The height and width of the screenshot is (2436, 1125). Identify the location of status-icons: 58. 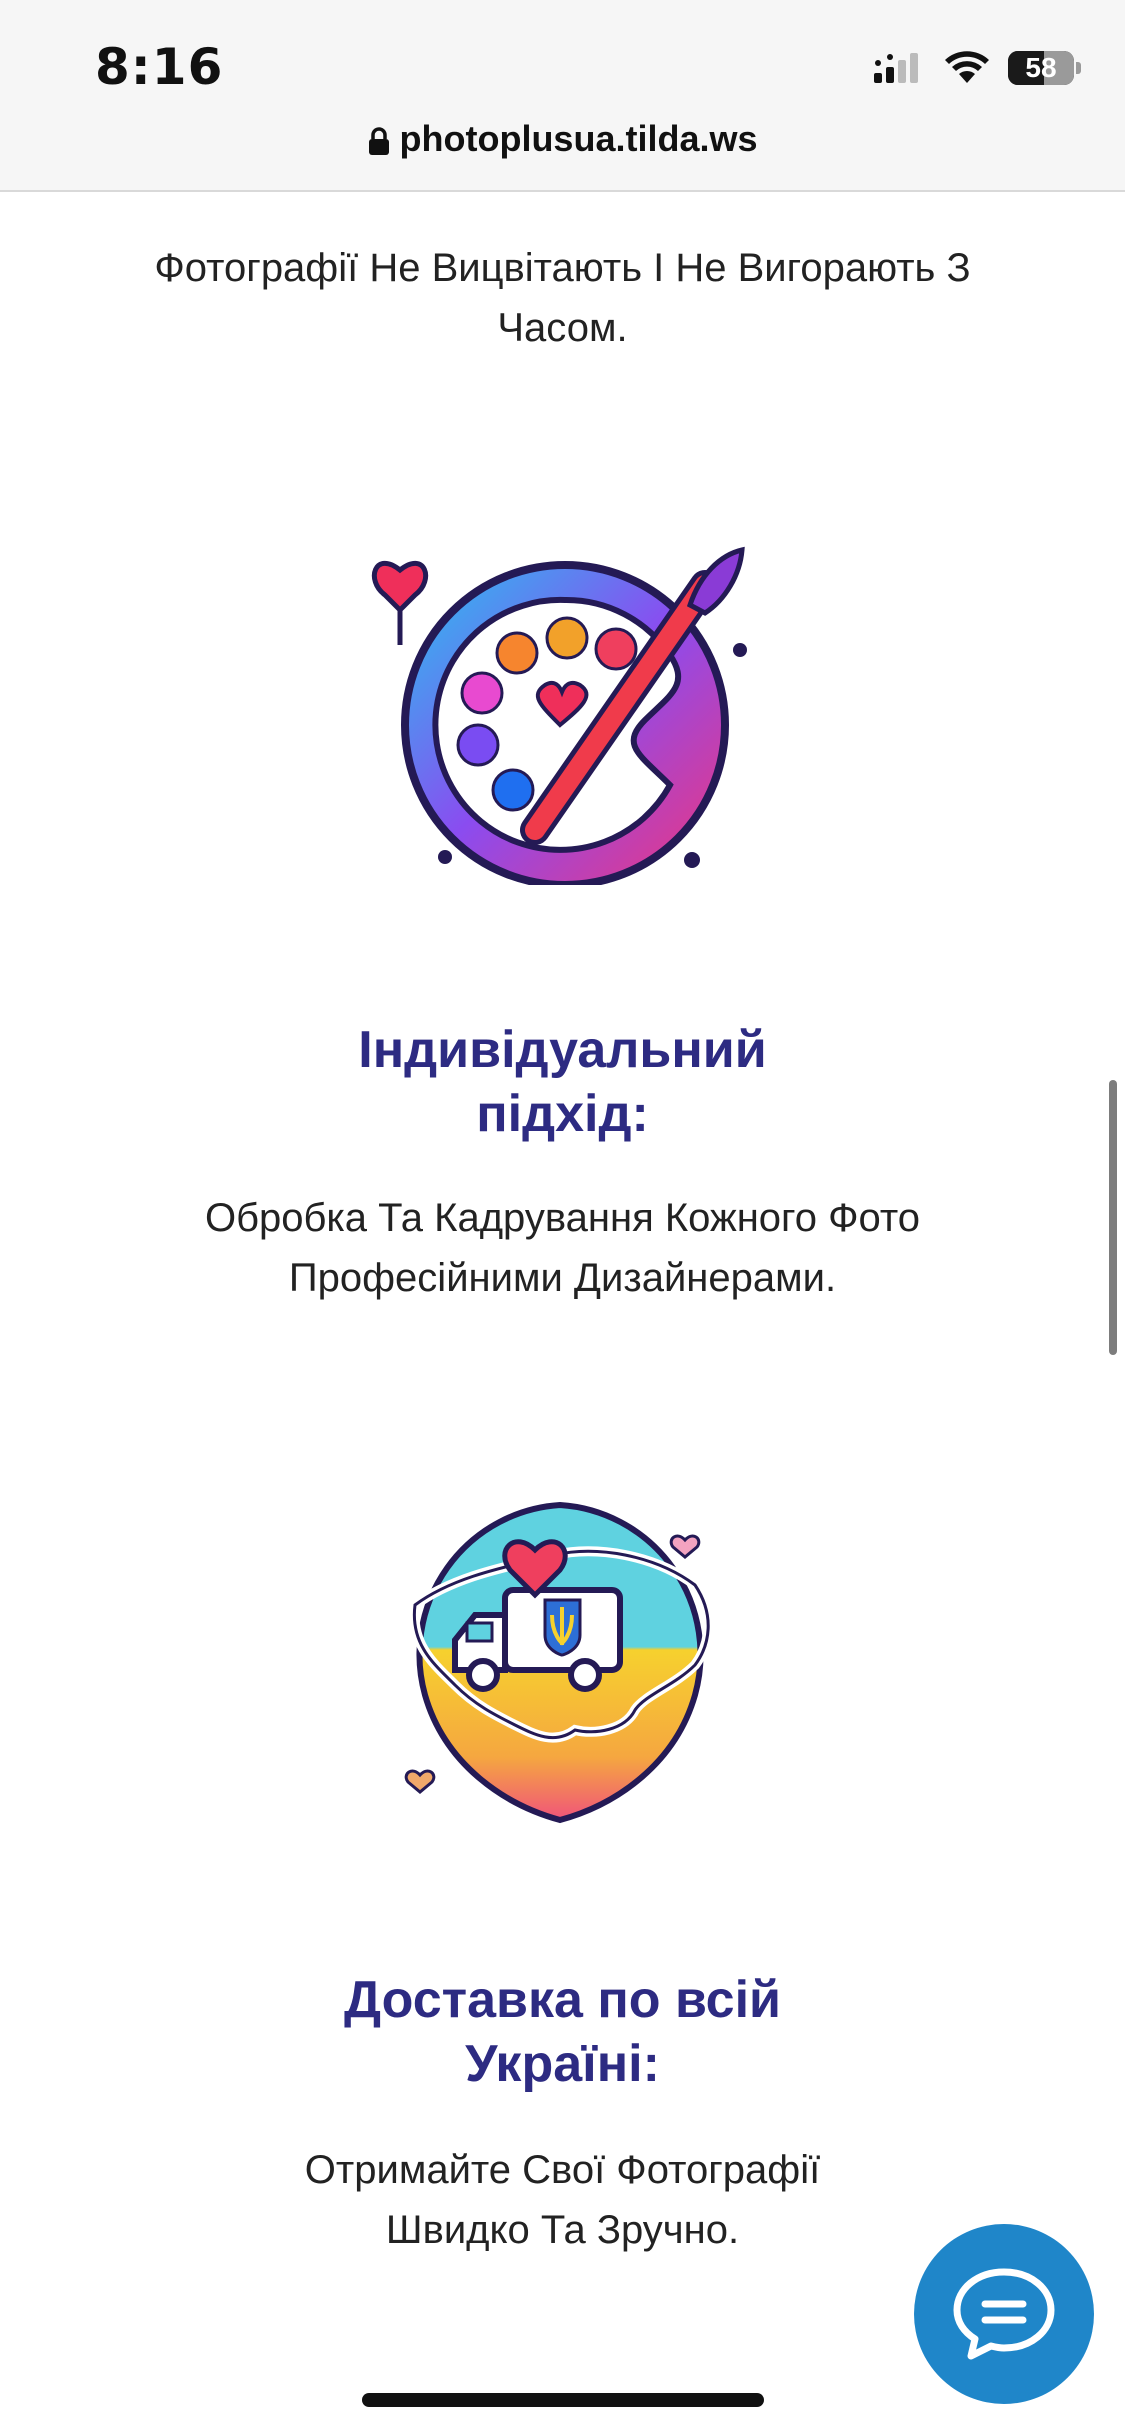
(977, 68).